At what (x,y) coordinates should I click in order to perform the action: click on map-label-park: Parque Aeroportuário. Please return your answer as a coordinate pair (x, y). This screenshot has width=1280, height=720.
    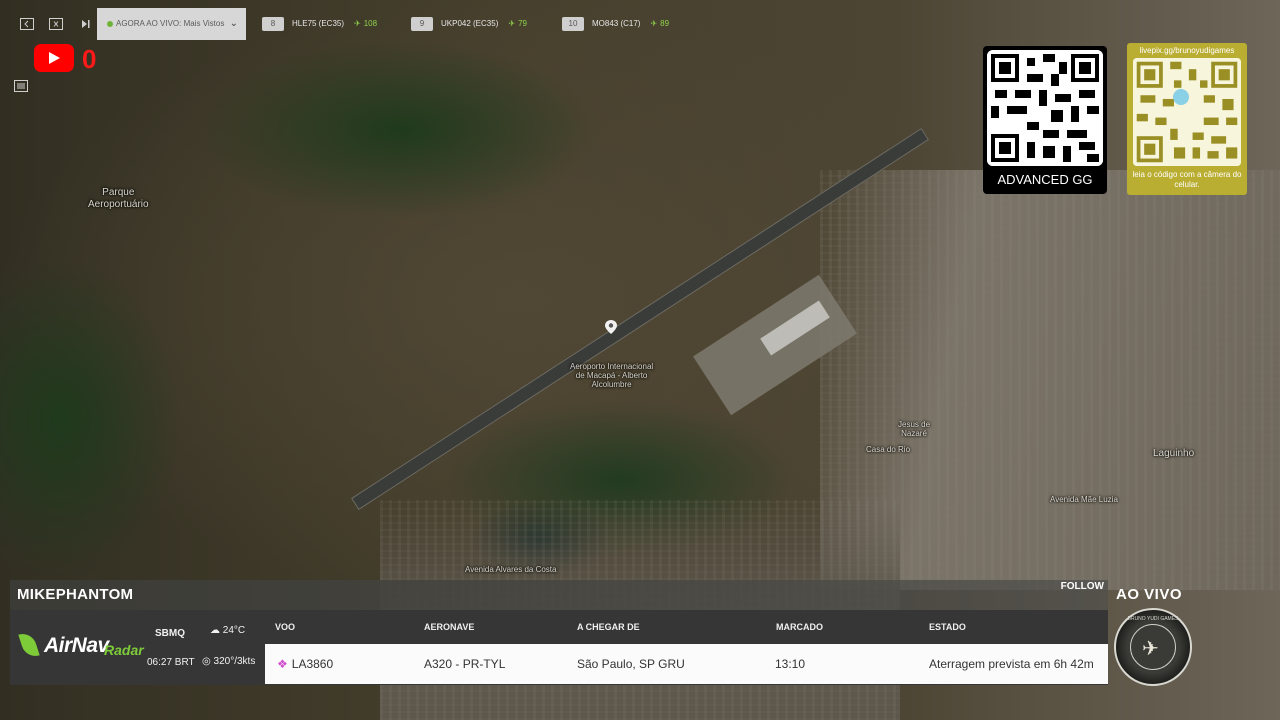
    Looking at the image, I should click on (118, 198).